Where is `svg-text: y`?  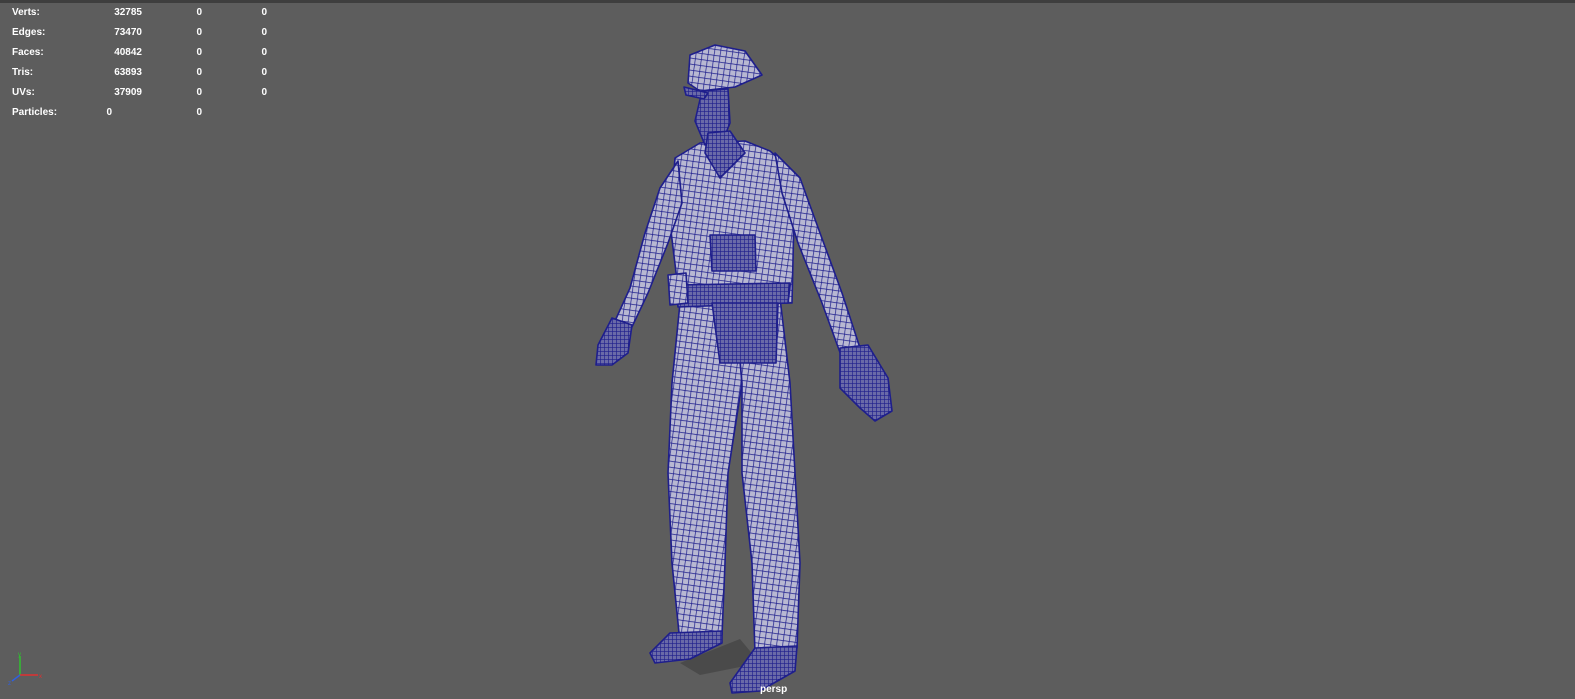 svg-text: y is located at coordinates (19, 655).